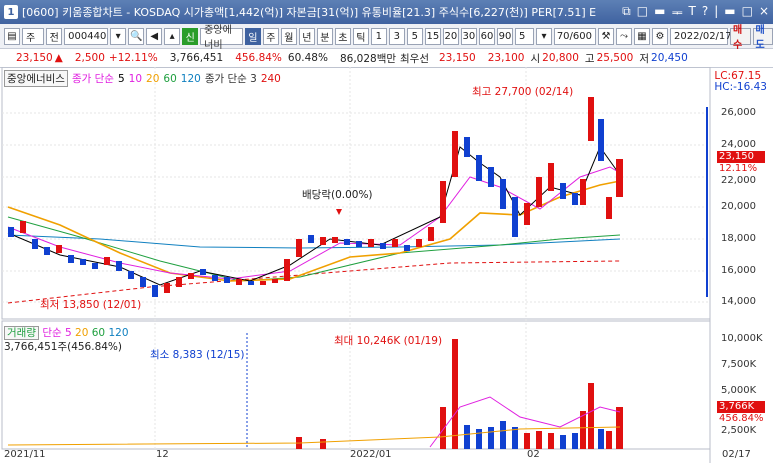 Image resolution: width=773 pixels, height=463 pixels. Describe the element at coordinates (589, 58) in the screenshot. I see `high-label: 고` at that location.